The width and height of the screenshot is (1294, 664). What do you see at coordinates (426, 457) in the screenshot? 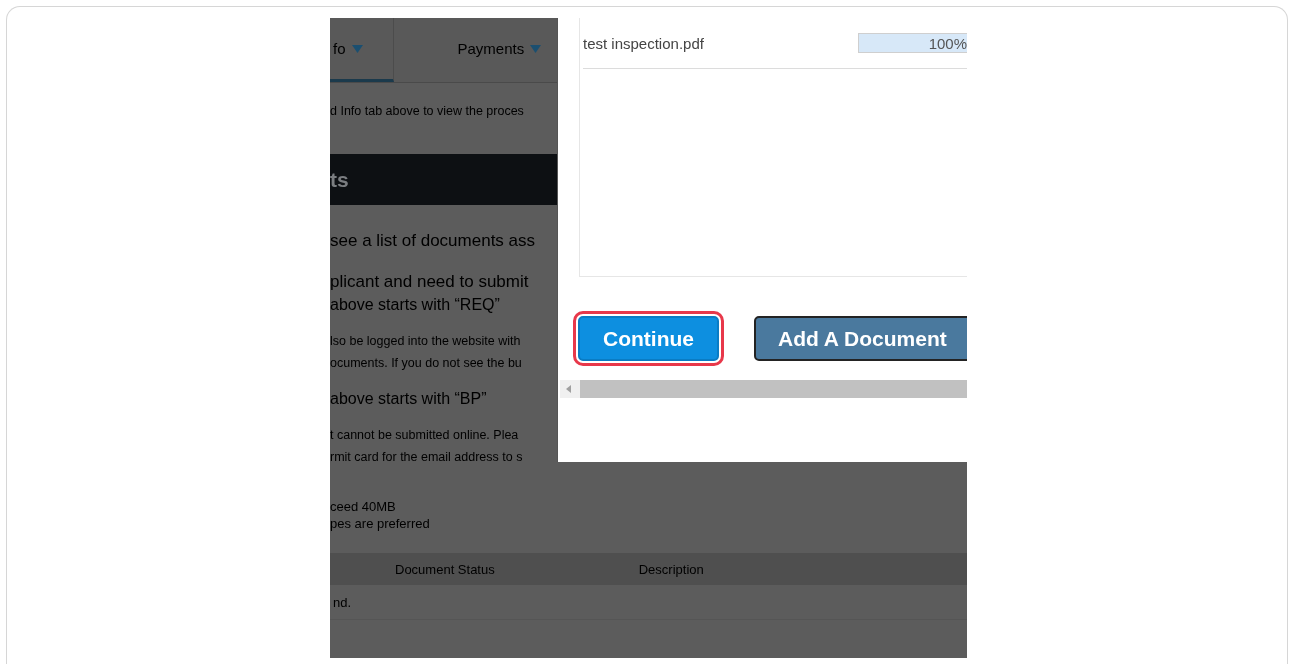
I see `paragraph-text: rmit card for the email address to s` at bounding box center [426, 457].